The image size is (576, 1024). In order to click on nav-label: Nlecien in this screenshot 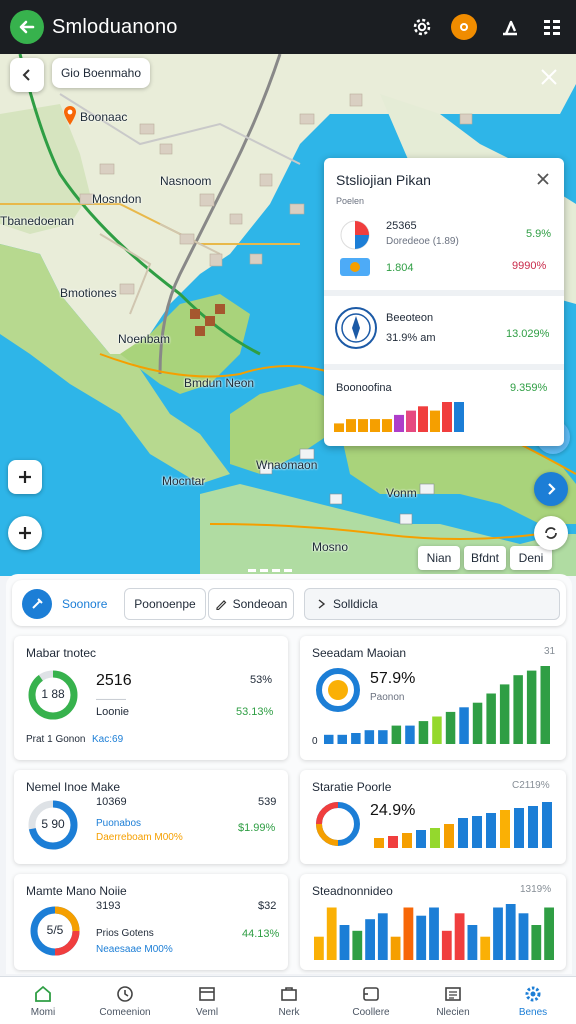, I will do `click(453, 1012)`.